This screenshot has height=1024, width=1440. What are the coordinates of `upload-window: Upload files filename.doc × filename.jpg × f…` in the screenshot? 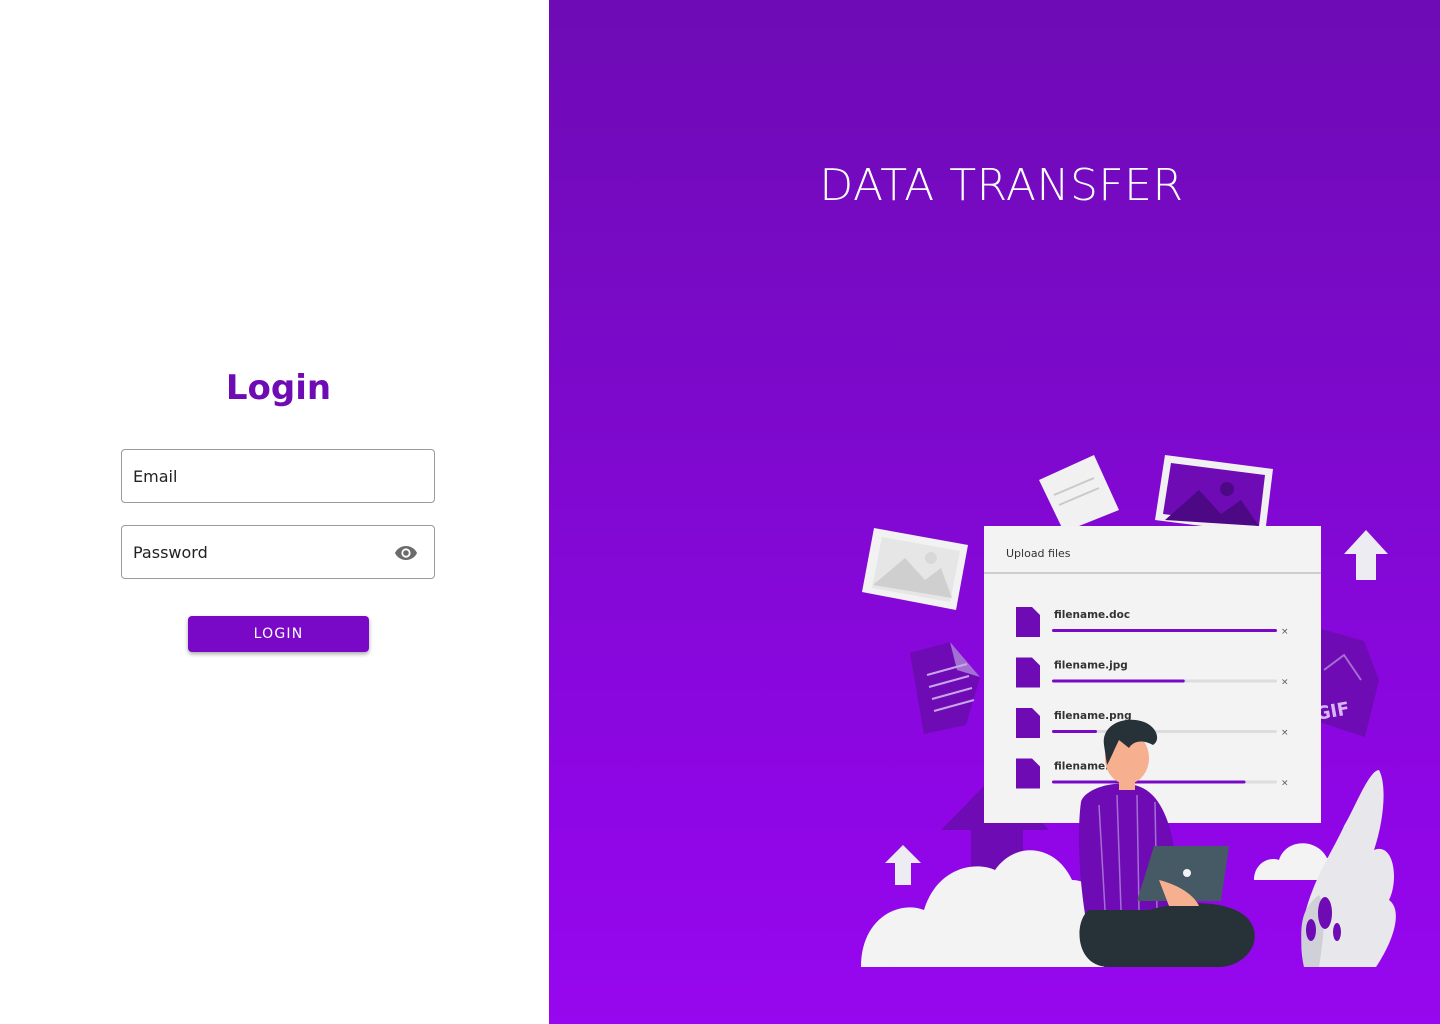 It's located at (1152, 674).